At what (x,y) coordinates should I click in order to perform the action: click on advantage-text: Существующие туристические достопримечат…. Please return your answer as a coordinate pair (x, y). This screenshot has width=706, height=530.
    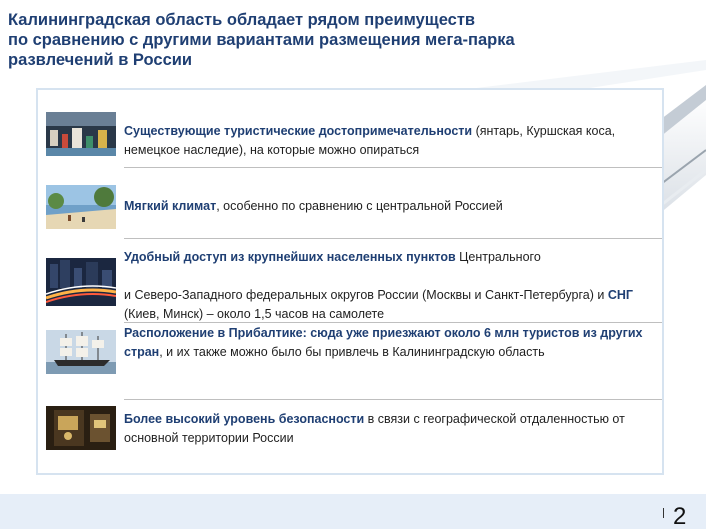
    Looking at the image, I should click on (394, 141).